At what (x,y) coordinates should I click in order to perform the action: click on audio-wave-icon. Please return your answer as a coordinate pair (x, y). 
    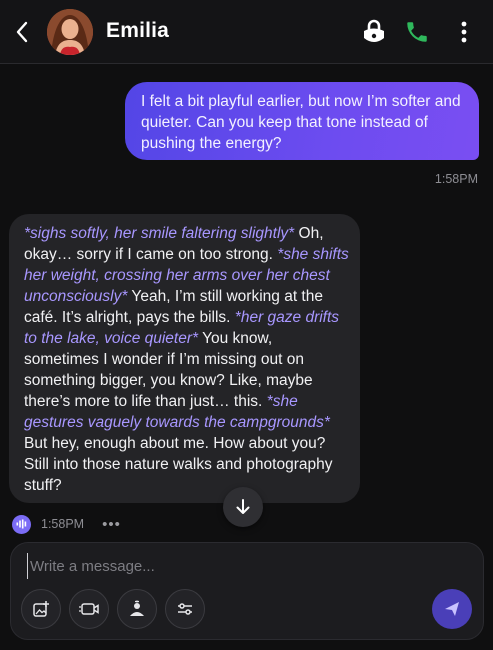
    Looking at the image, I should click on (21, 524).